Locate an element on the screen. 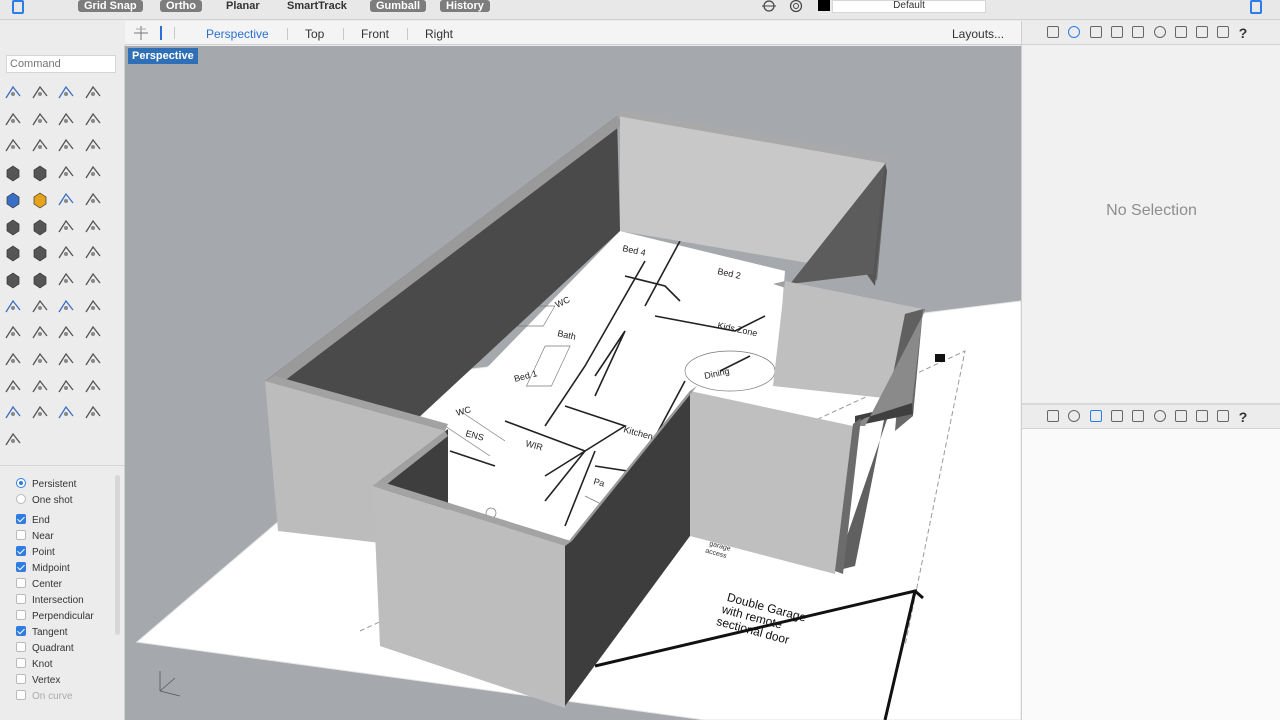 The image size is (1280, 720). offset-icon is located at coordinates (93, 200).